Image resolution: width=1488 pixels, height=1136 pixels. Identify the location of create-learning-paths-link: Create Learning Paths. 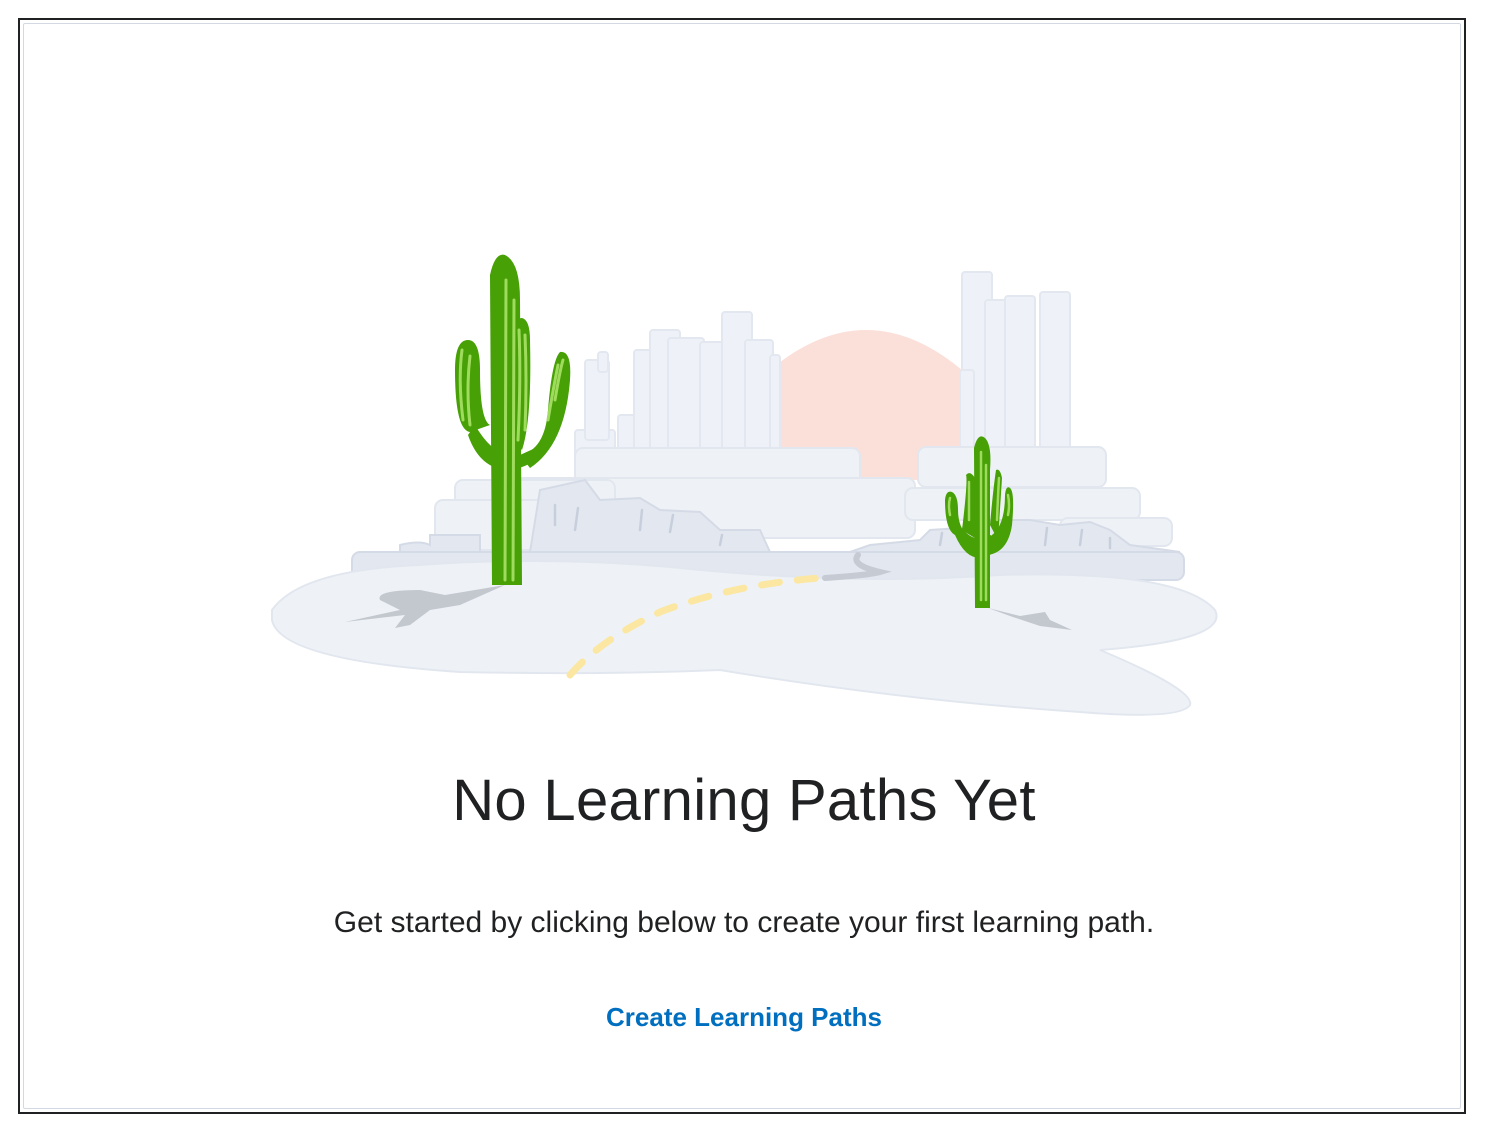
(744, 1017).